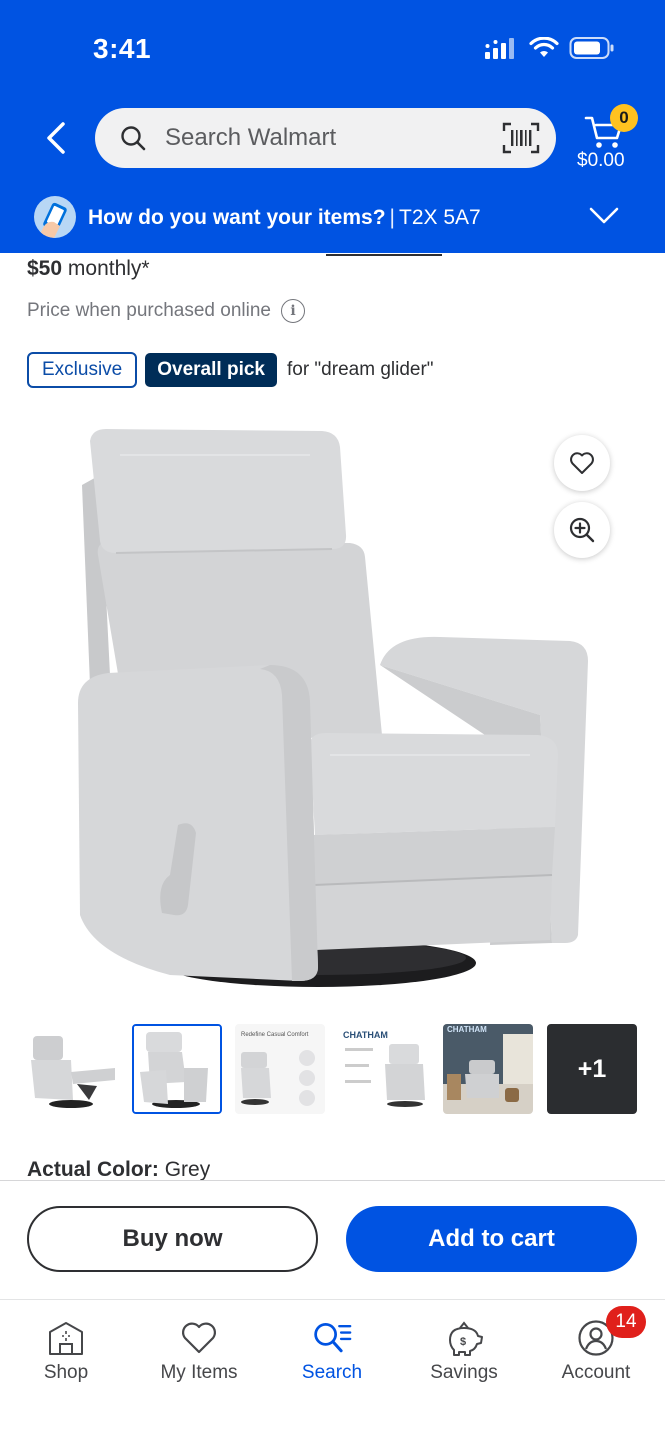 The width and height of the screenshot is (665, 1440). Describe the element at coordinates (72, 1069) in the screenshot. I see `thumbnail-reclined` at that location.